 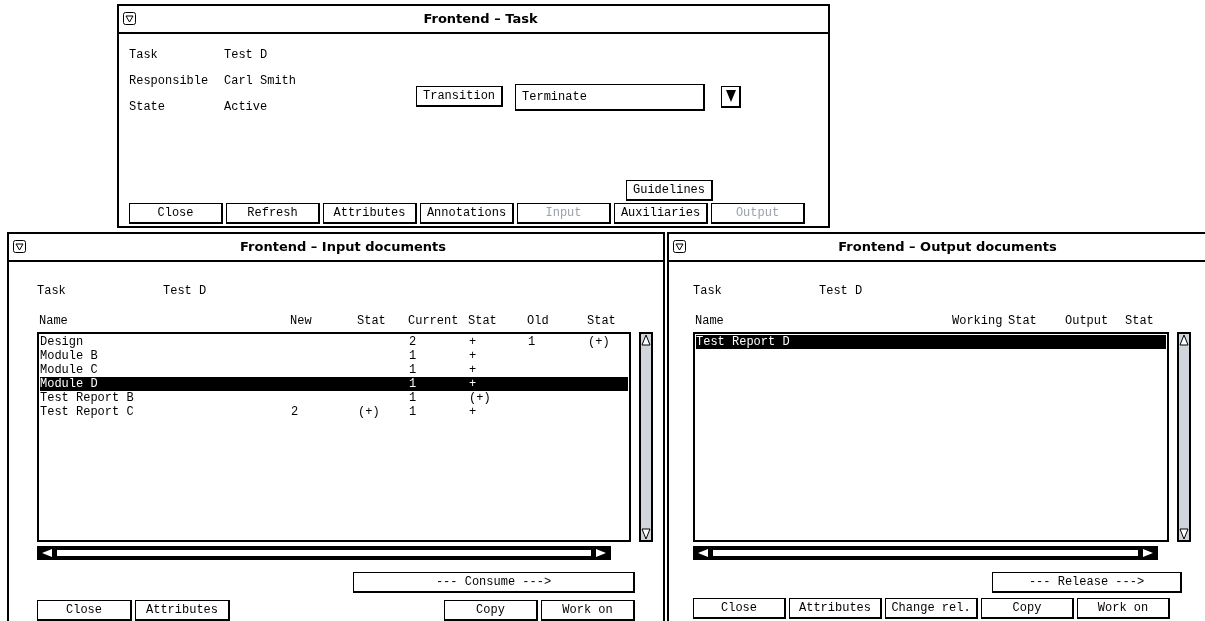 What do you see at coordinates (69, 383) in the screenshot?
I see `list-cell-text: Module D` at bounding box center [69, 383].